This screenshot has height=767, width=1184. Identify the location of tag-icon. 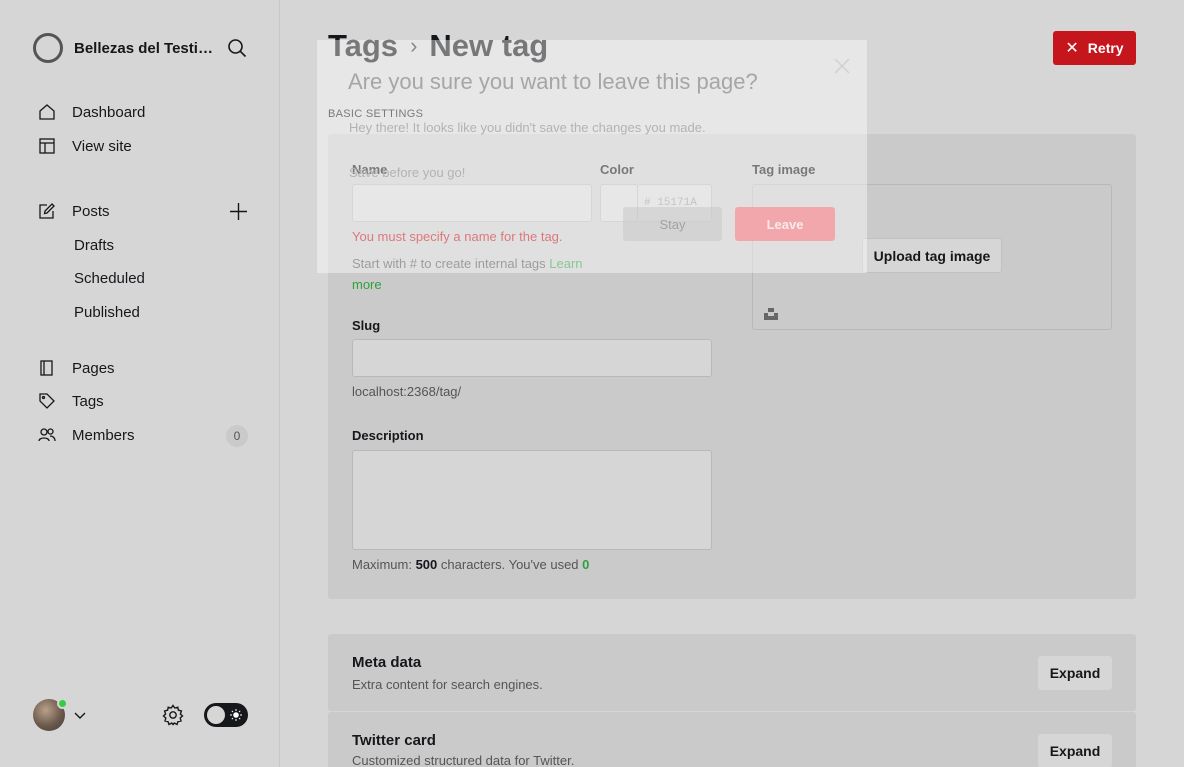
(47, 401).